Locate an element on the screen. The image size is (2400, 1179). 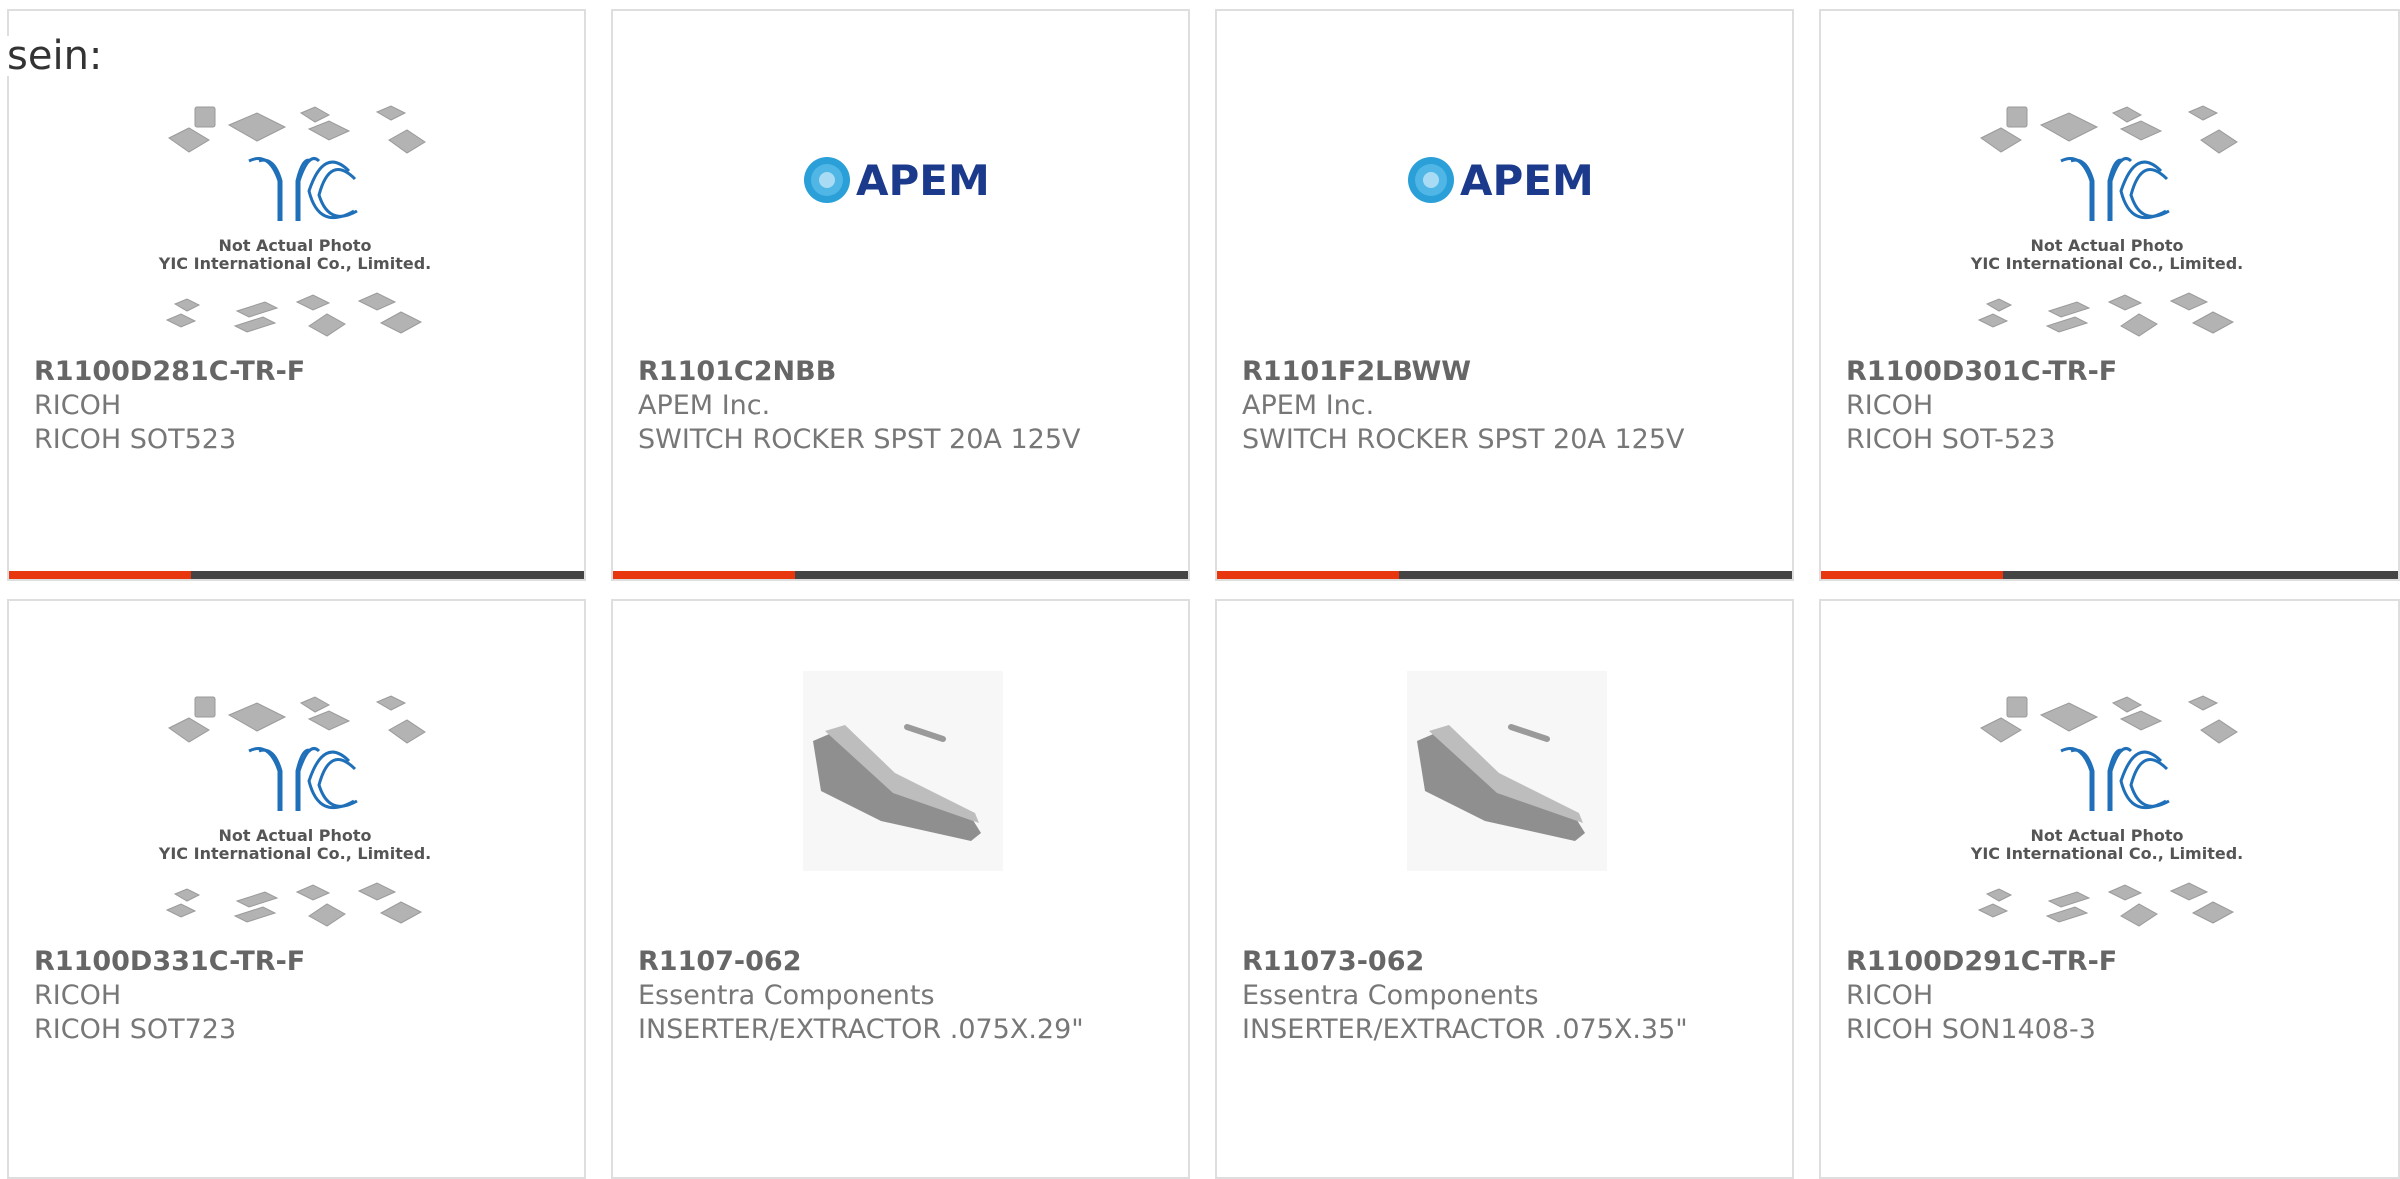
part-number: R1100D301C-TR-F is located at coordinates (2117, 372).